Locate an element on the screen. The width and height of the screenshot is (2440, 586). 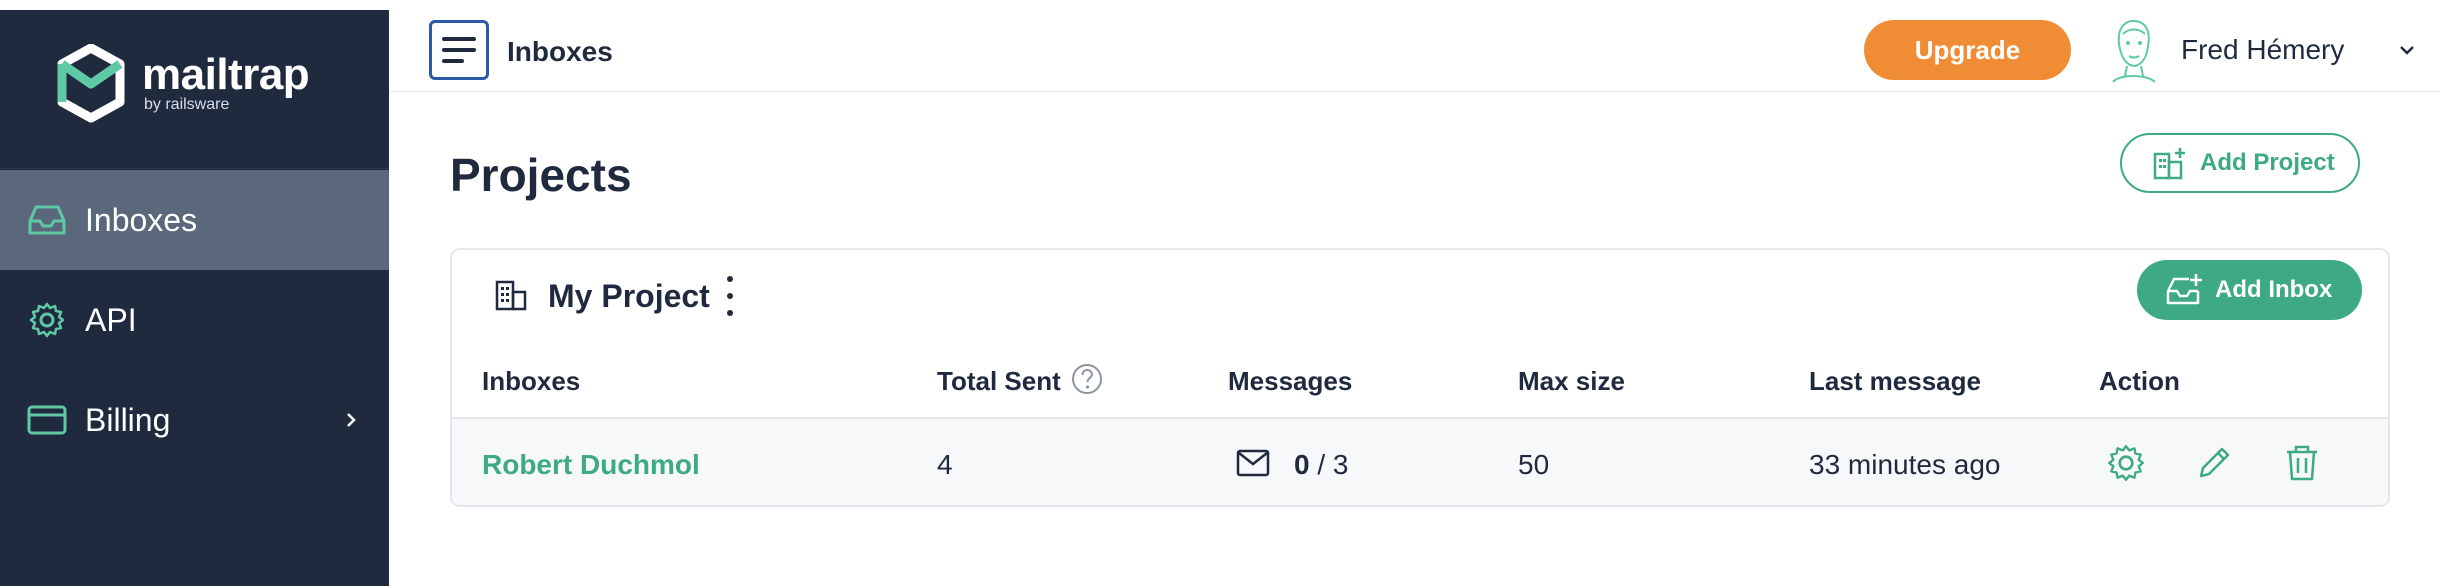
add-project-label: Add Project is located at coordinates (2267, 162).